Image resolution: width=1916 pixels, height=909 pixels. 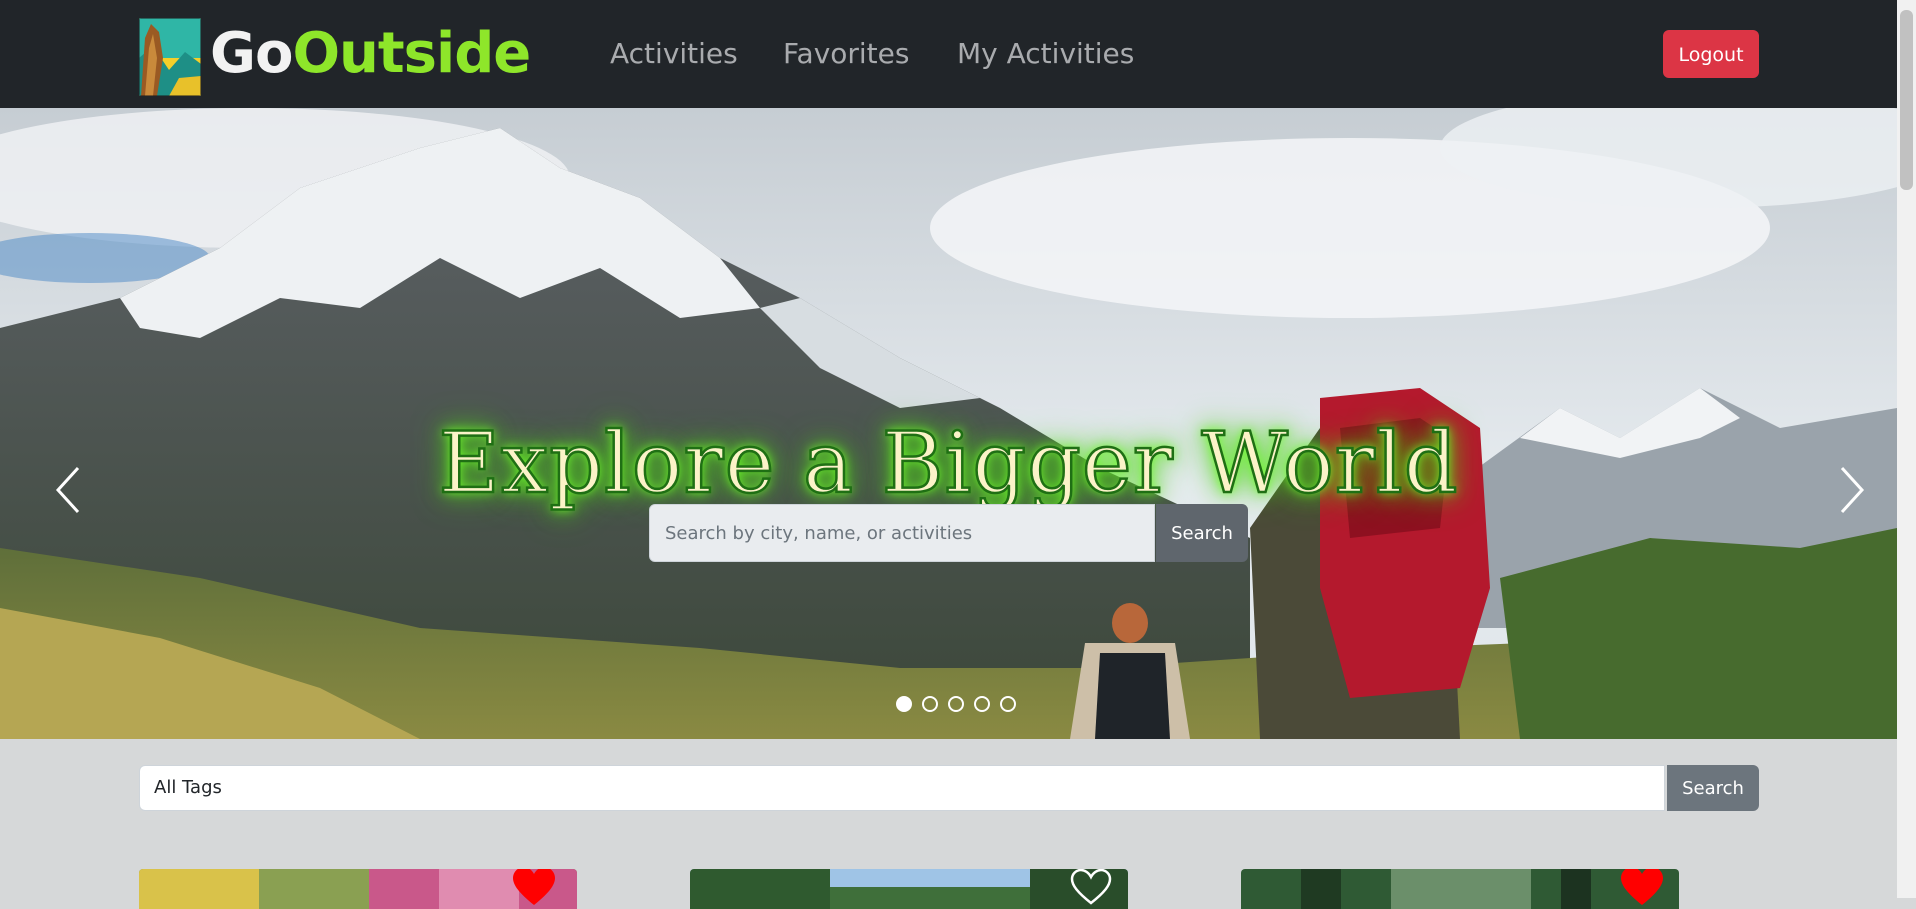 I want to click on nav-link-my-activities: My Activities, so click(x=1045, y=54).